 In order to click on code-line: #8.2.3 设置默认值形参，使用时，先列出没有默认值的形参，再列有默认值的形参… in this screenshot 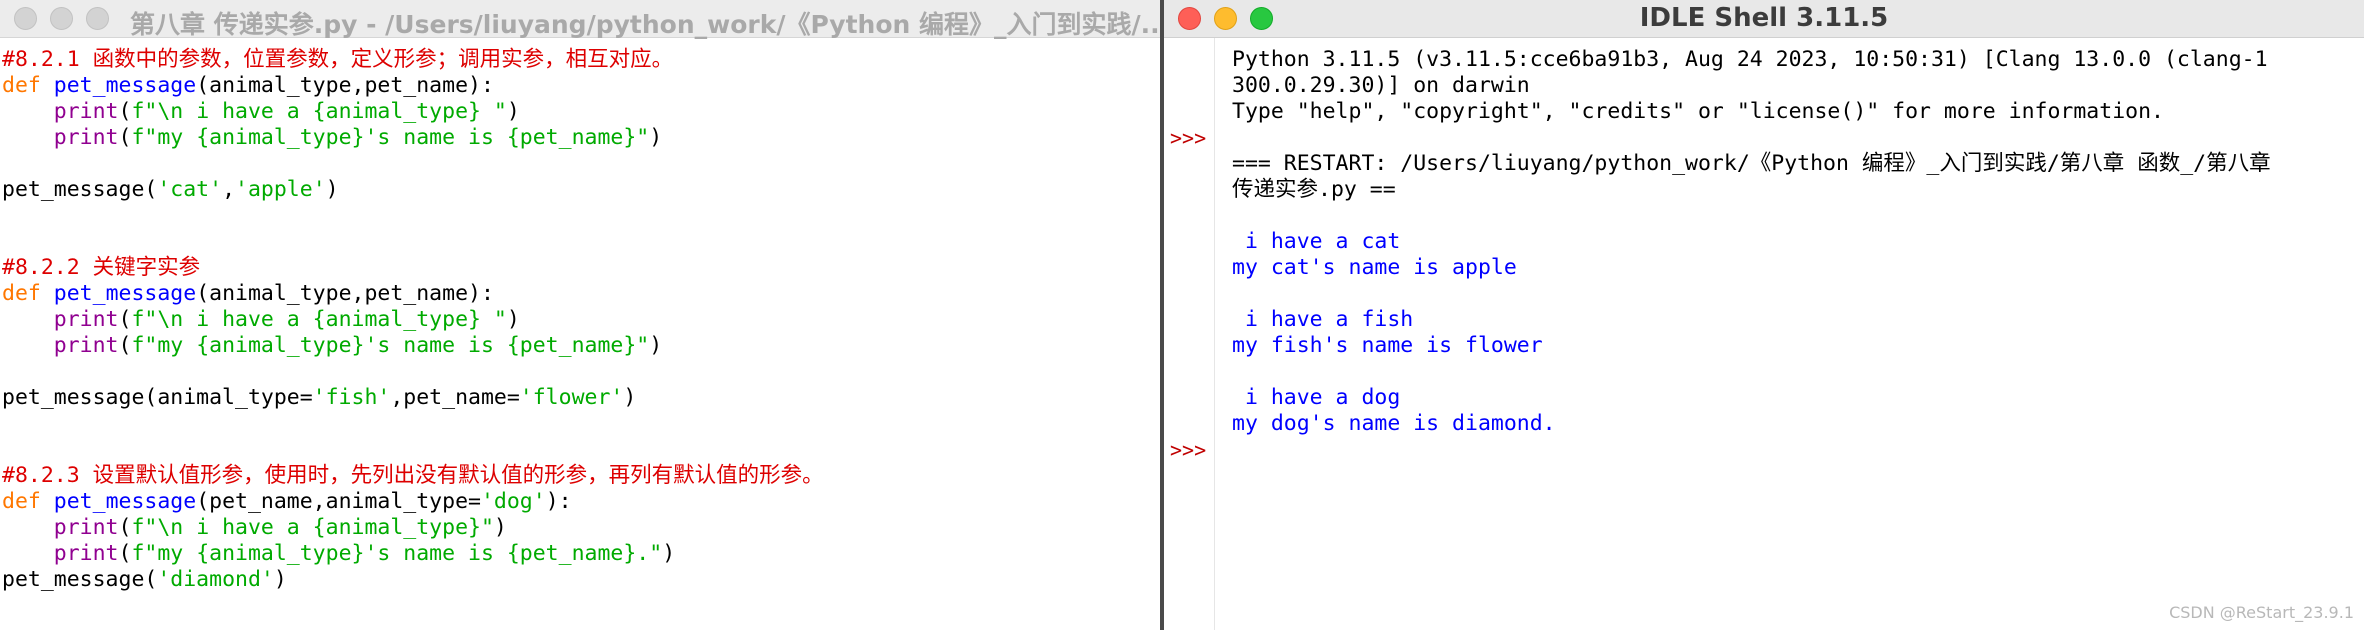, I will do `click(413, 476)`.